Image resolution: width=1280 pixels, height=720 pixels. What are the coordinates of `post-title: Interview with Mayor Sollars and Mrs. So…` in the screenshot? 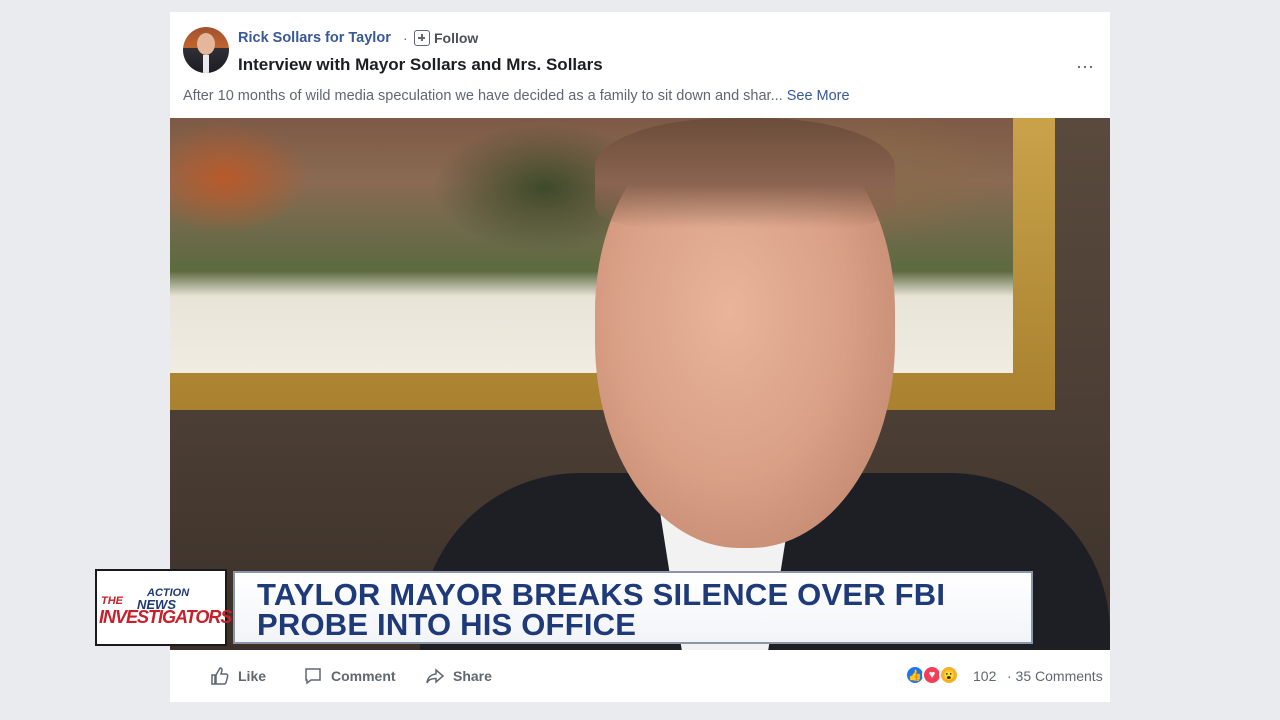 It's located at (420, 64).